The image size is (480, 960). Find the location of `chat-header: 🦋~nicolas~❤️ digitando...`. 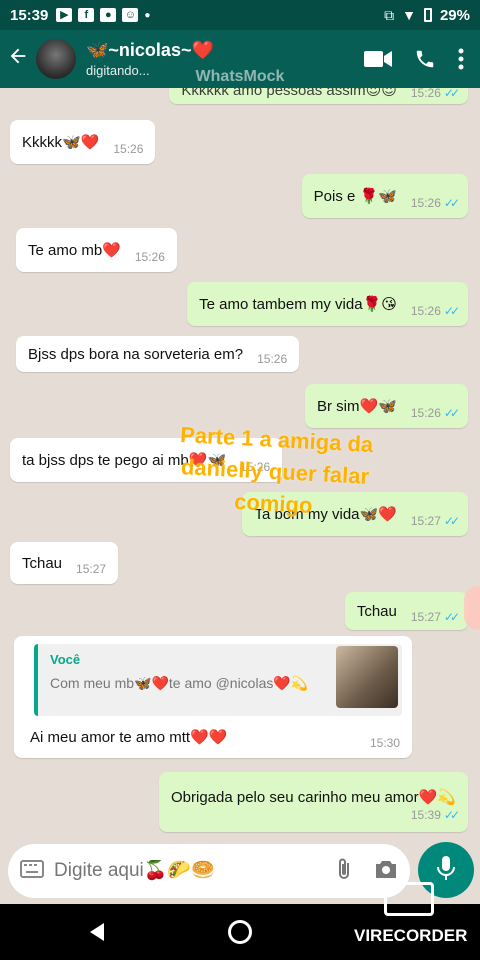

chat-header: 🦋~nicolas~❤️ digitando... is located at coordinates (240, 59).